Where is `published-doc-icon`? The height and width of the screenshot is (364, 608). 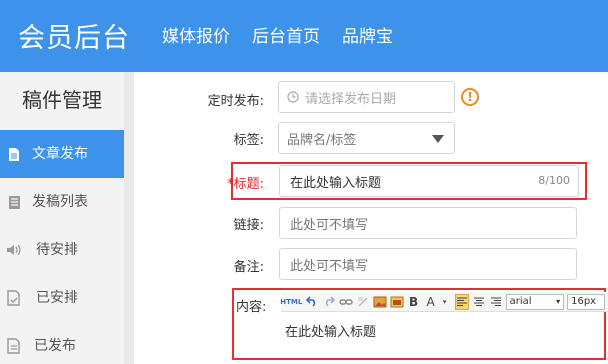 published-doc-icon is located at coordinates (14, 346).